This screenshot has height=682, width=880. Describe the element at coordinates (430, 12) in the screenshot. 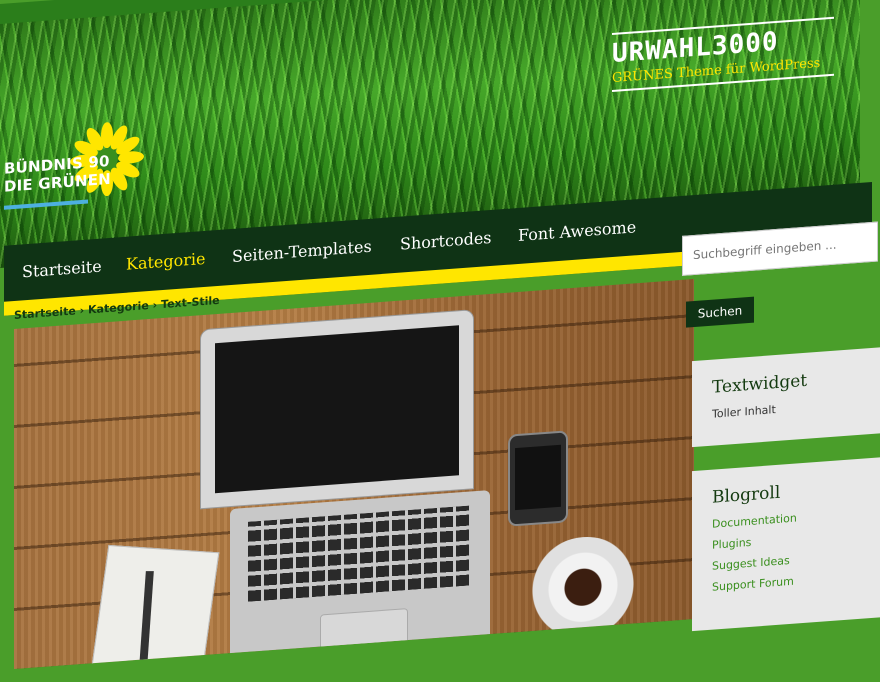

I see `top-strip` at that location.